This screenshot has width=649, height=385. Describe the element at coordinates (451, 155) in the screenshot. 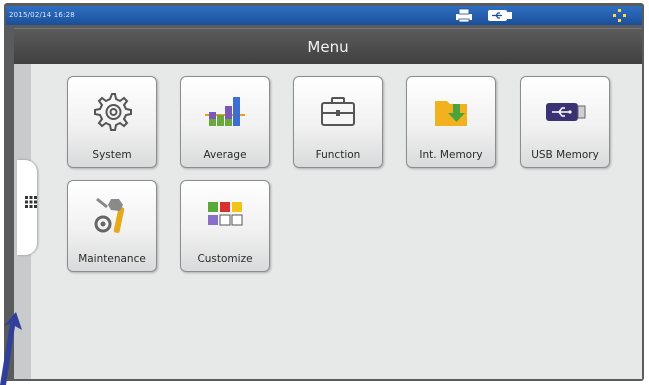

I see `int-memory-label: Int. Memory` at that location.